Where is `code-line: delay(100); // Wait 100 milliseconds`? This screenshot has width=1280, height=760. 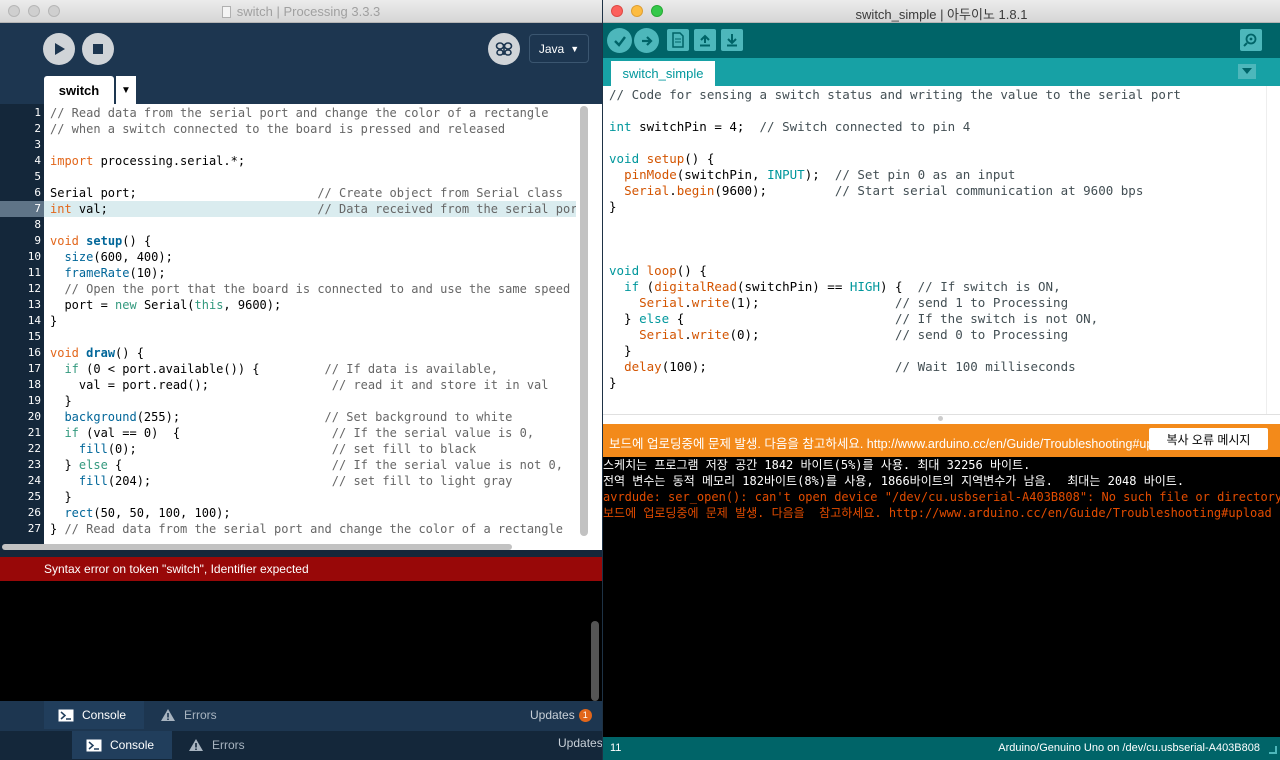 code-line: delay(100); // Wait 100 milliseconds is located at coordinates (850, 366).